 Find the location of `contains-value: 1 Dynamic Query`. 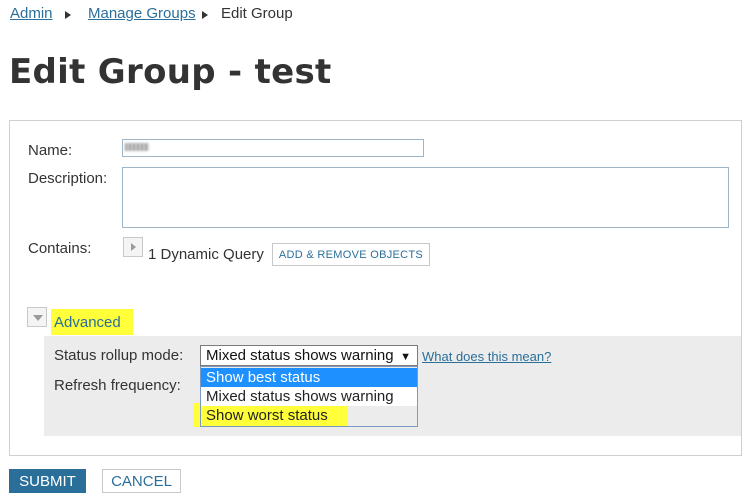

contains-value: 1 Dynamic Query is located at coordinates (206, 254).